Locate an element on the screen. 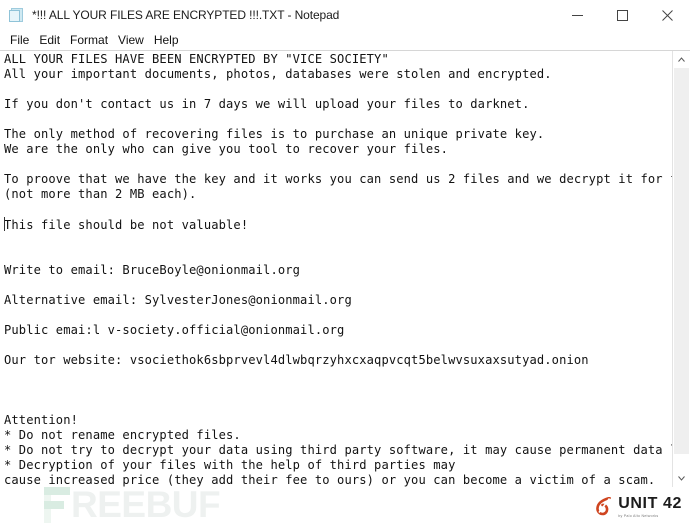  menu-item-edit: Edit is located at coordinates (49, 40).